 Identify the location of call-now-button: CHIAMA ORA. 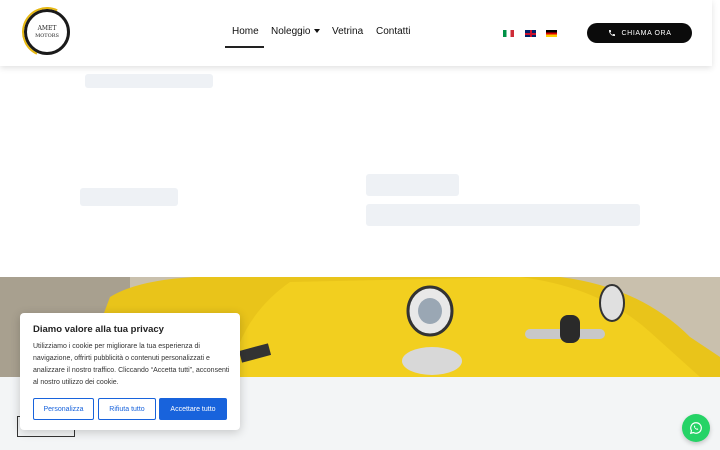
(639, 33).